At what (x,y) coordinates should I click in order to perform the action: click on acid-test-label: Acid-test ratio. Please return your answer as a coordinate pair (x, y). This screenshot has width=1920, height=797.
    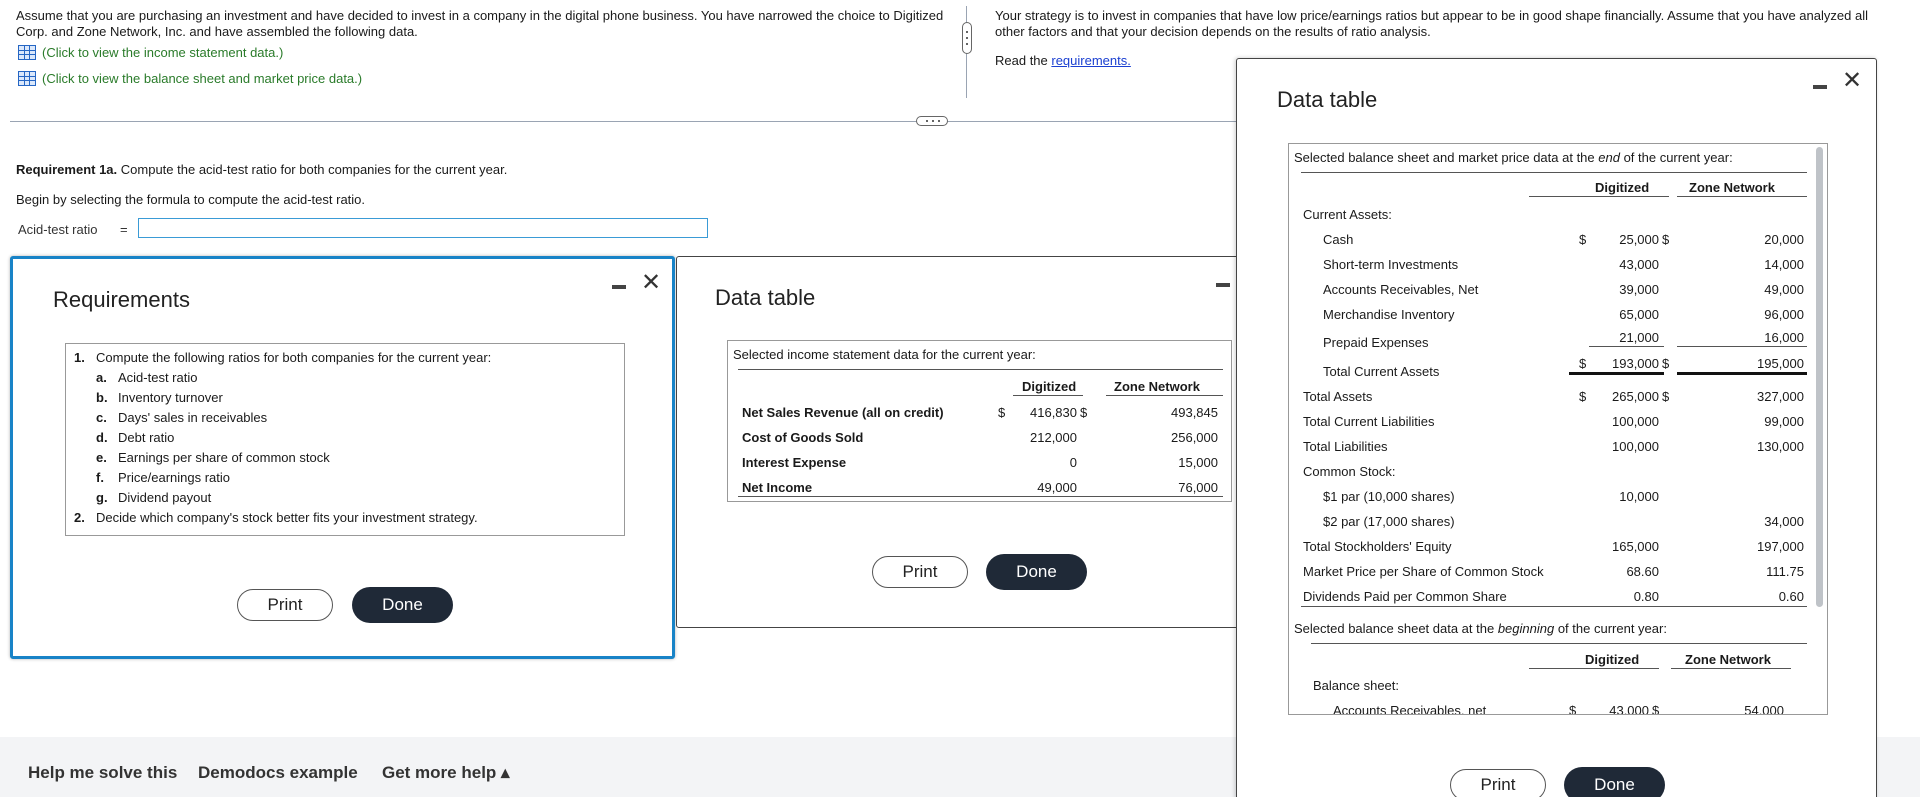
    Looking at the image, I should click on (58, 229).